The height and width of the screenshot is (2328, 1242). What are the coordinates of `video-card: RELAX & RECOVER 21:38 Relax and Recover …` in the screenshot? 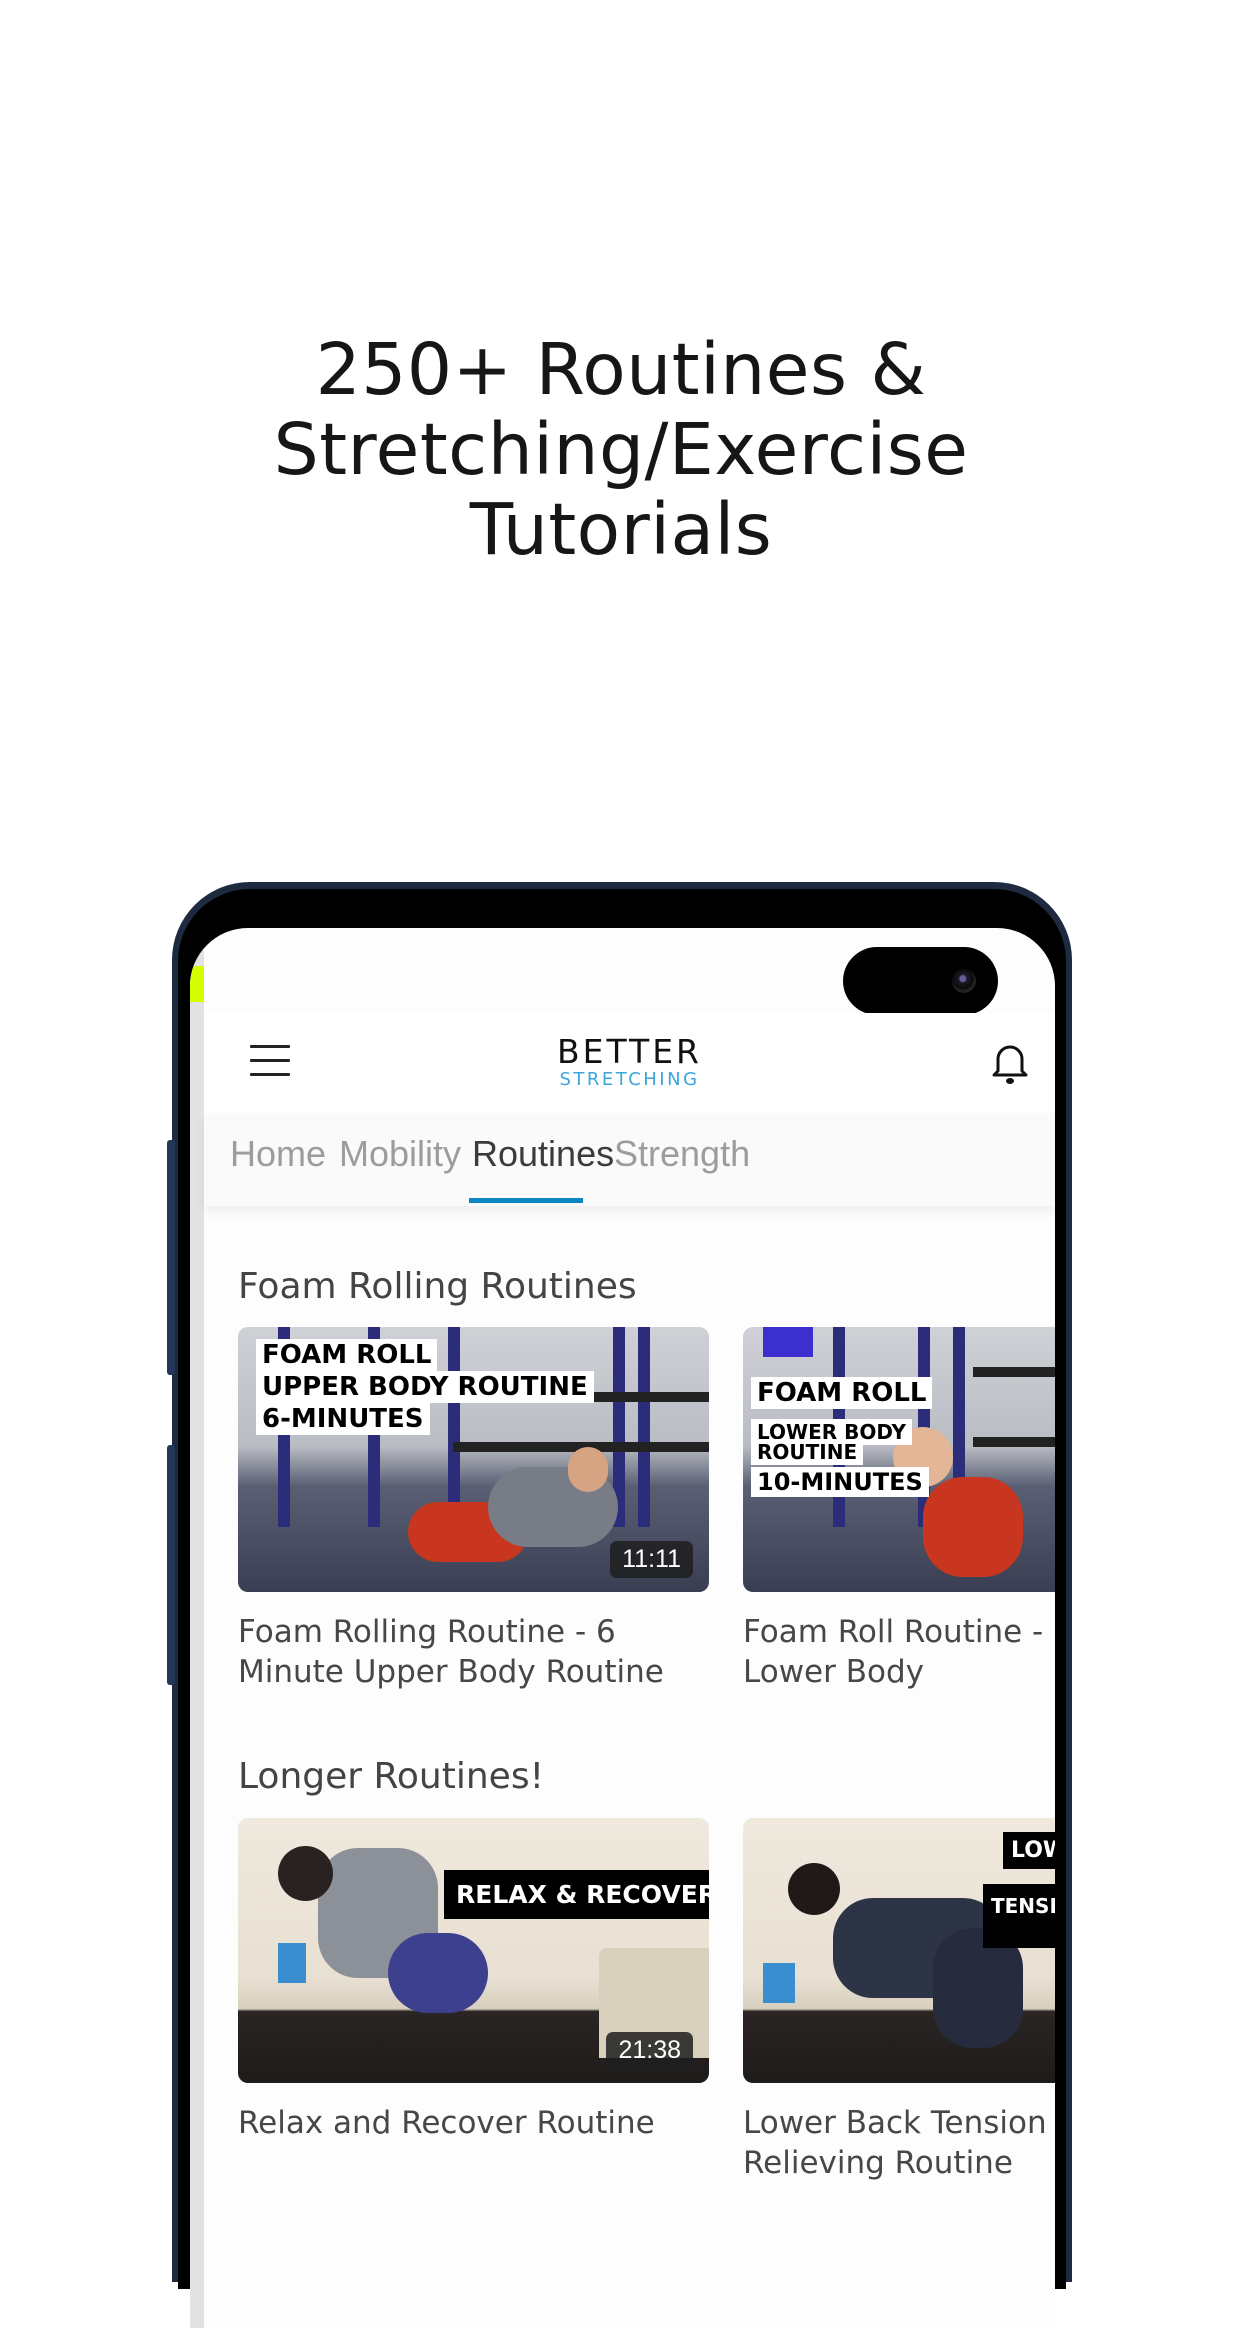 It's located at (473, 1980).